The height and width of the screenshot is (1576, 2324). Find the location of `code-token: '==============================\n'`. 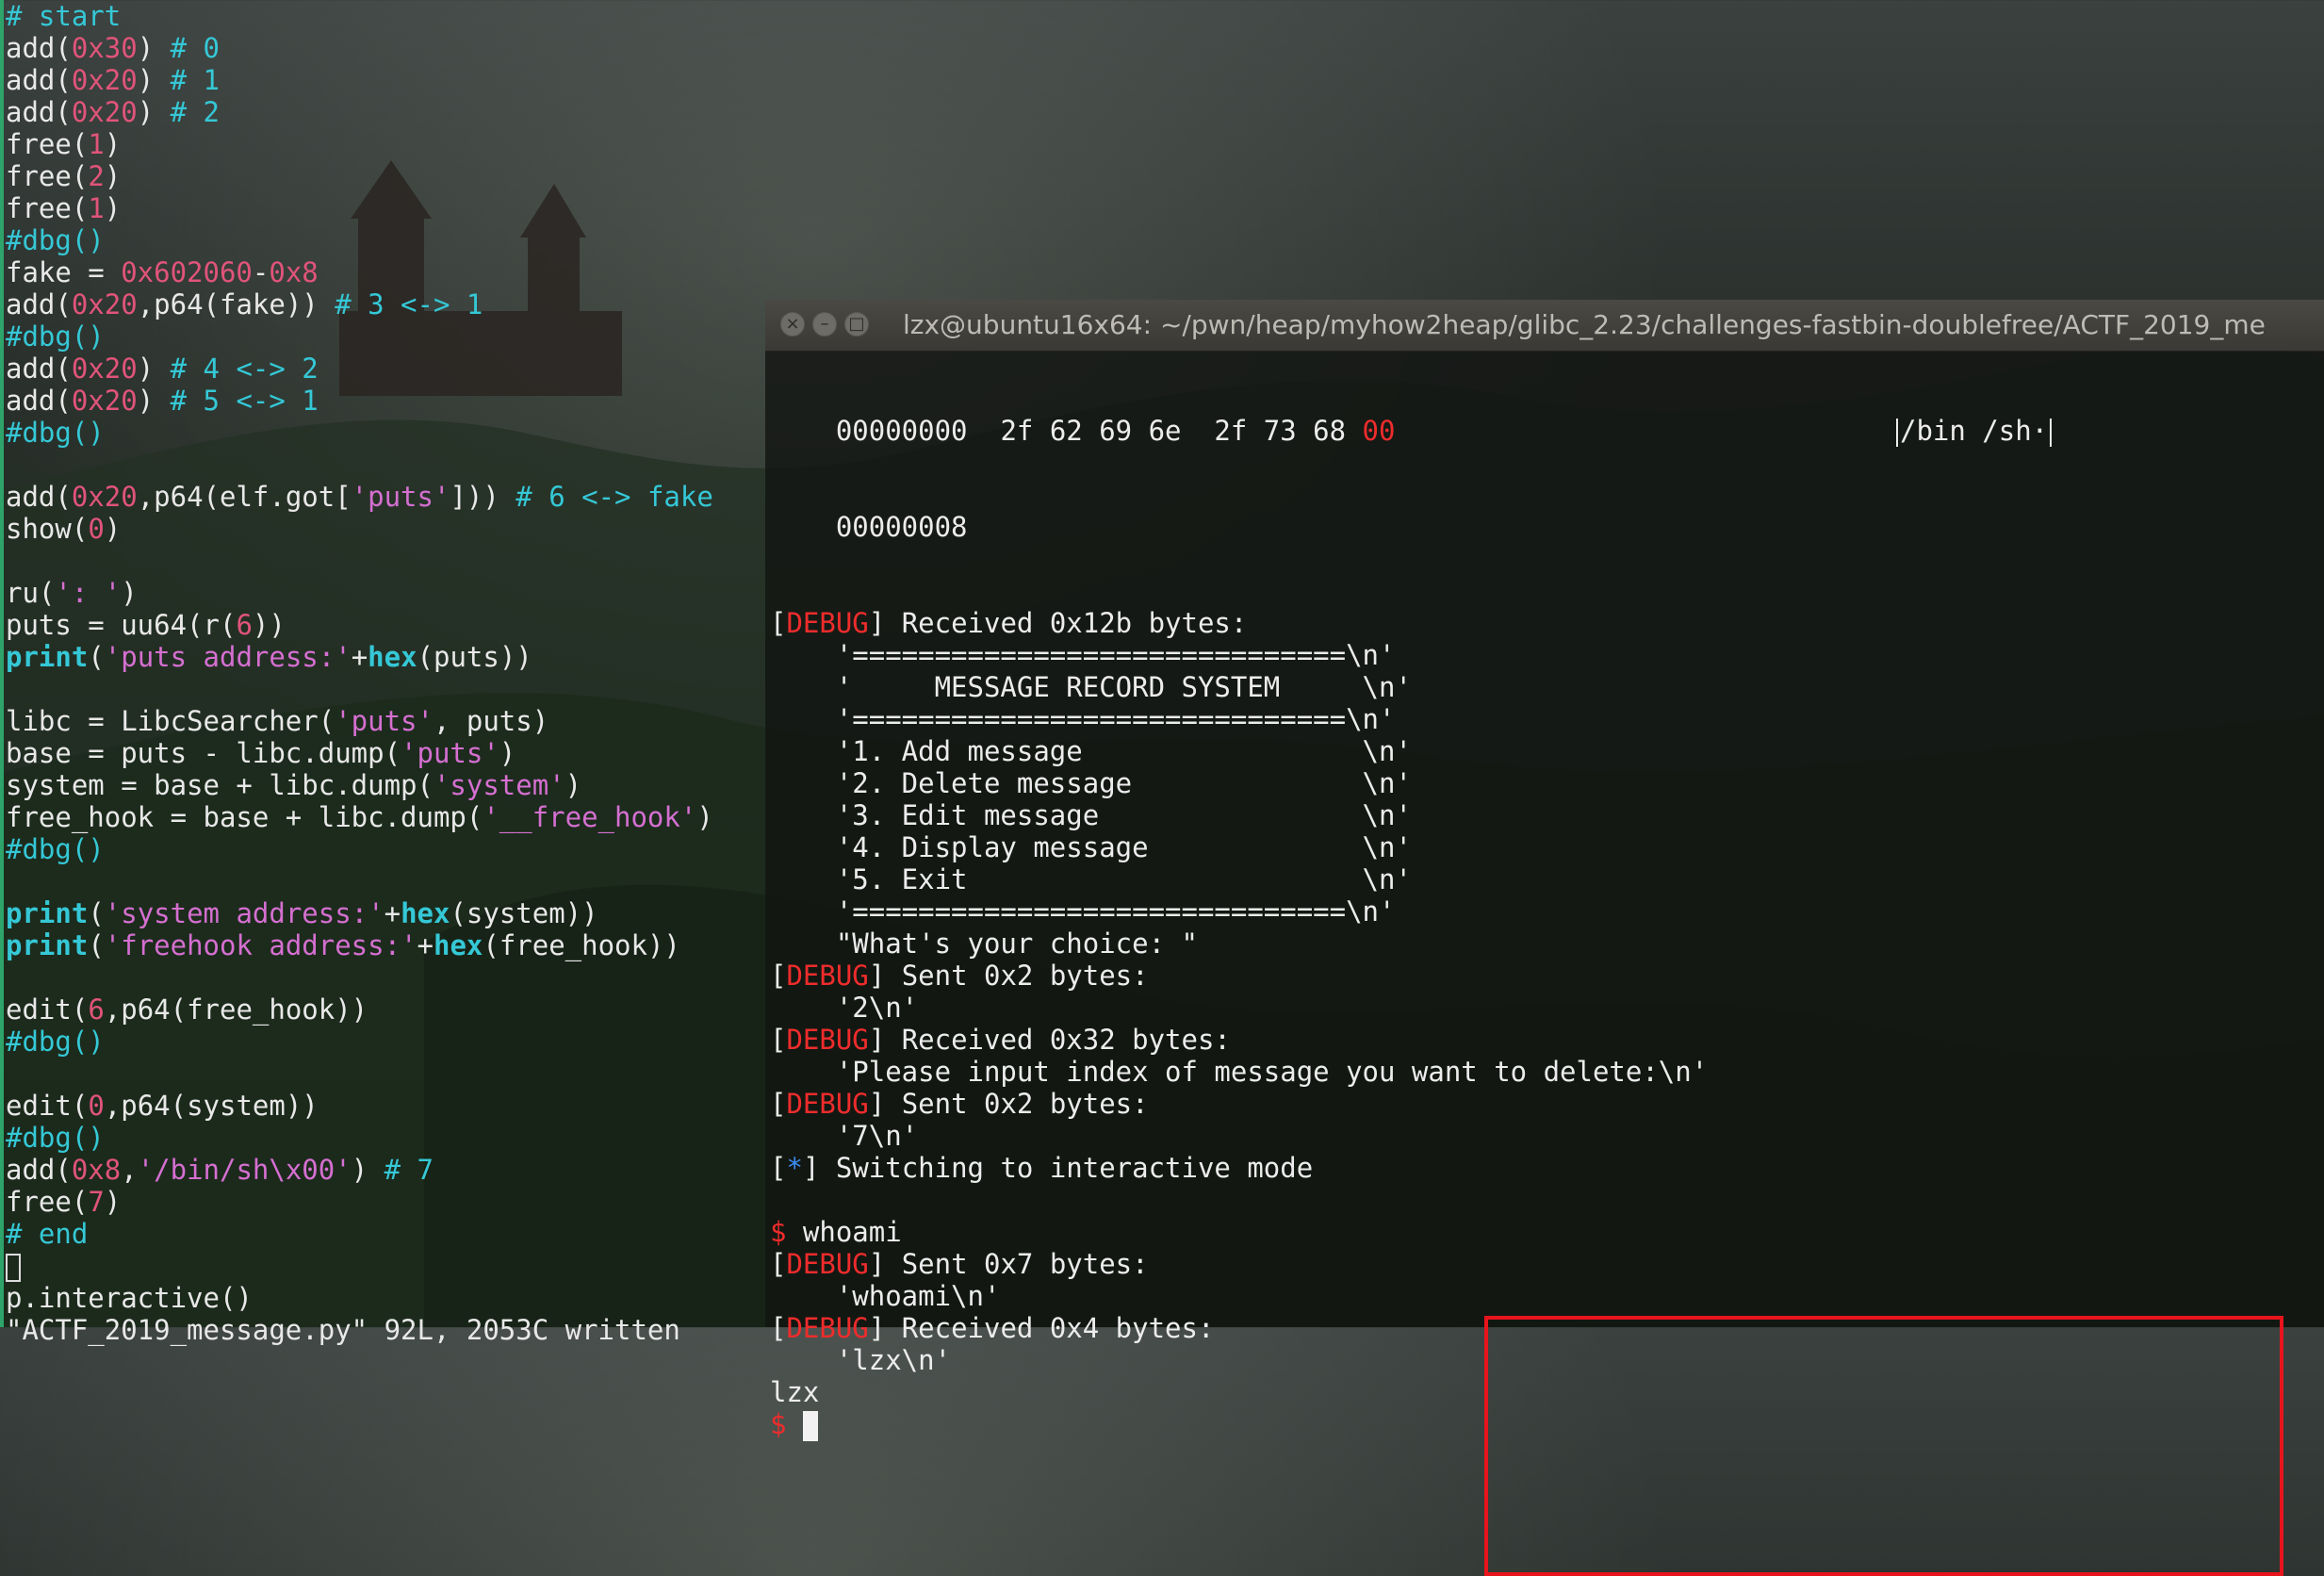

code-token: '==============================\n' is located at coordinates (1083, 719).